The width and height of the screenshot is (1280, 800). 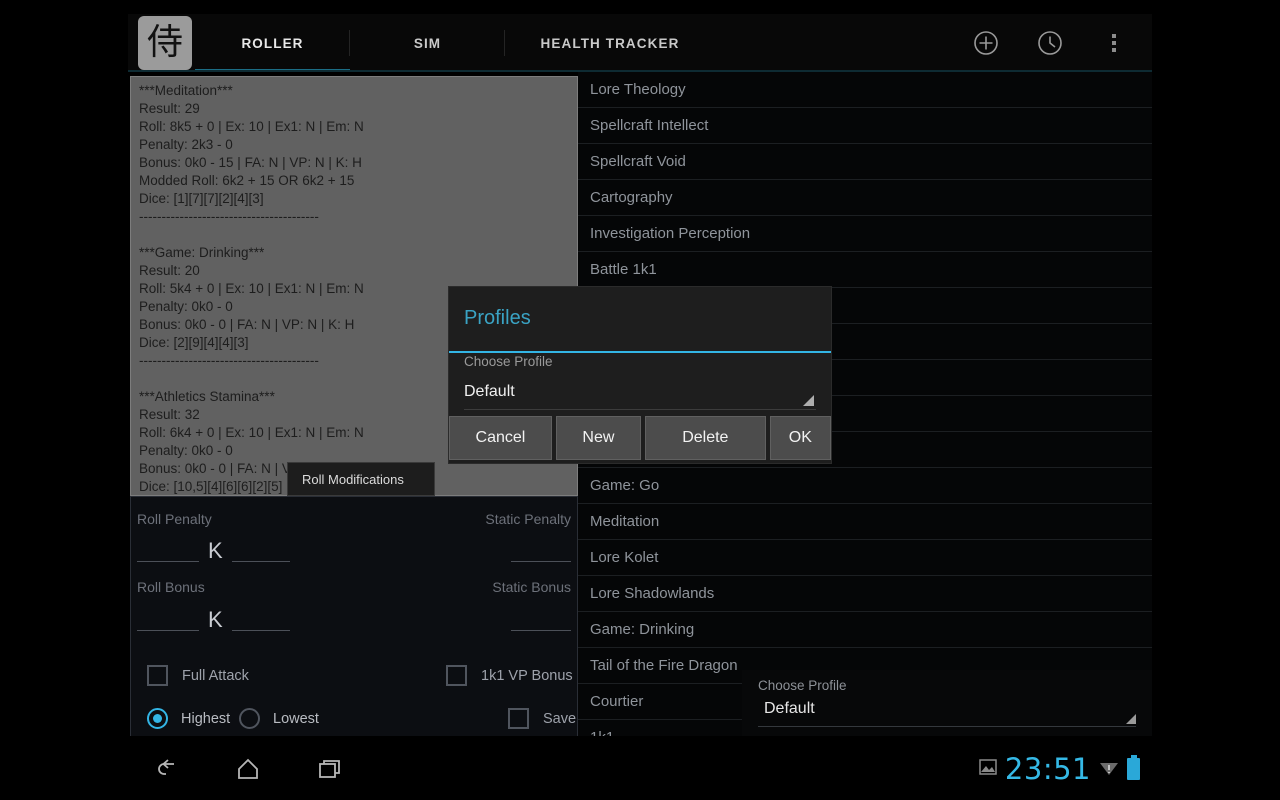 What do you see at coordinates (664, 665) in the screenshot?
I see `list-item-label: Tail of the Fire Dragon` at bounding box center [664, 665].